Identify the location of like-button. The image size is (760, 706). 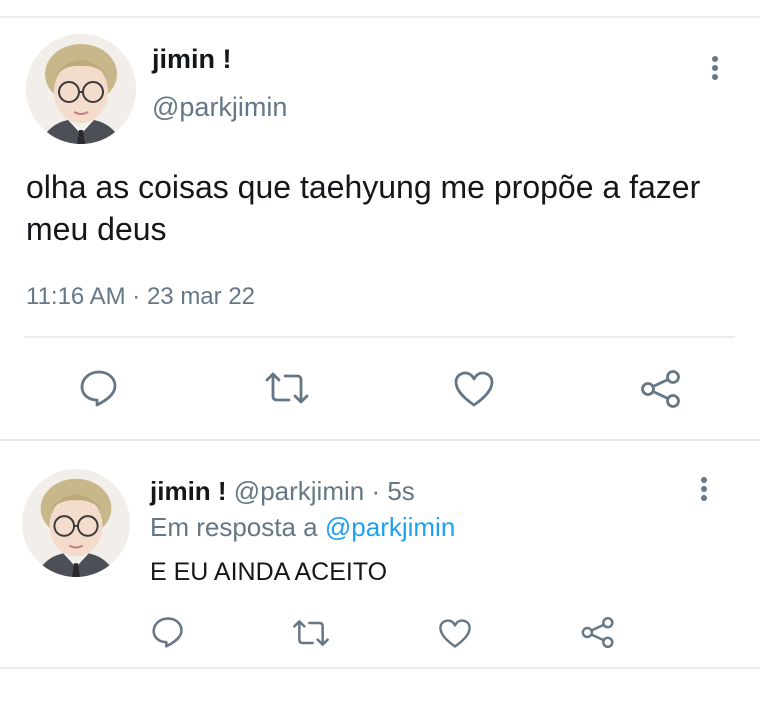
(474, 389).